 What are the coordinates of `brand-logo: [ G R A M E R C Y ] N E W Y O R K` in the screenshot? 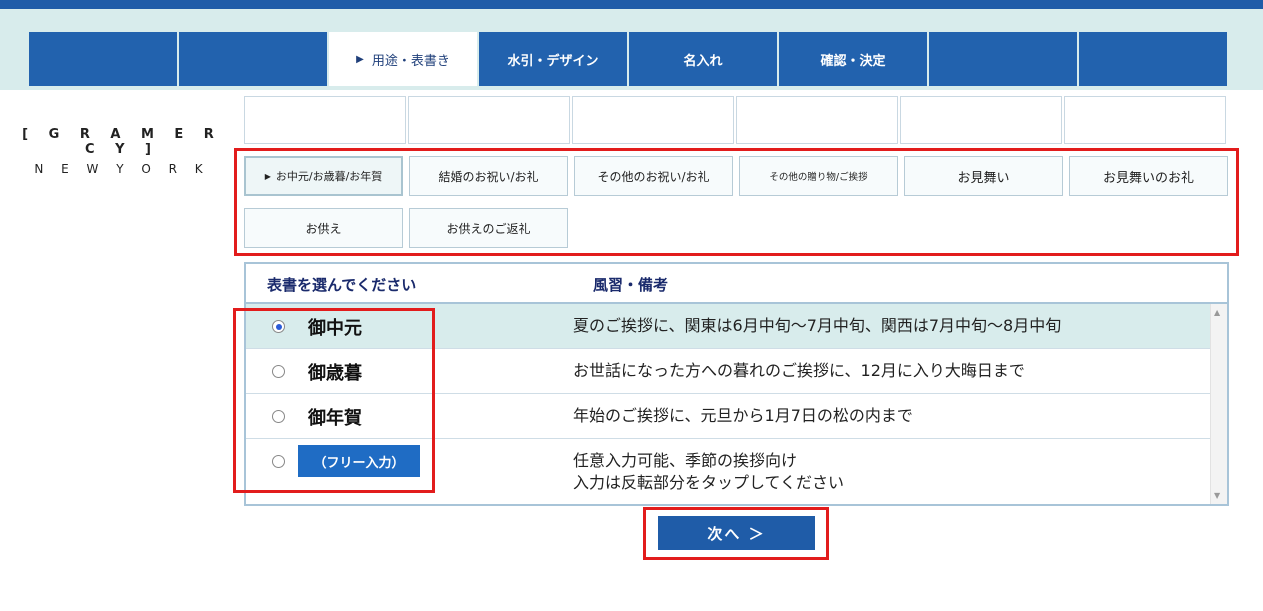 It's located at (122, 151).